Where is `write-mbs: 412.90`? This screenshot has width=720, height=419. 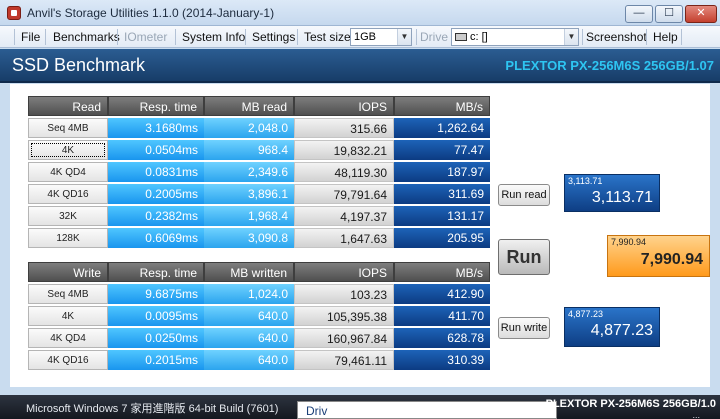
write-mbs: 412.90 is located at coordinates (442, 294).